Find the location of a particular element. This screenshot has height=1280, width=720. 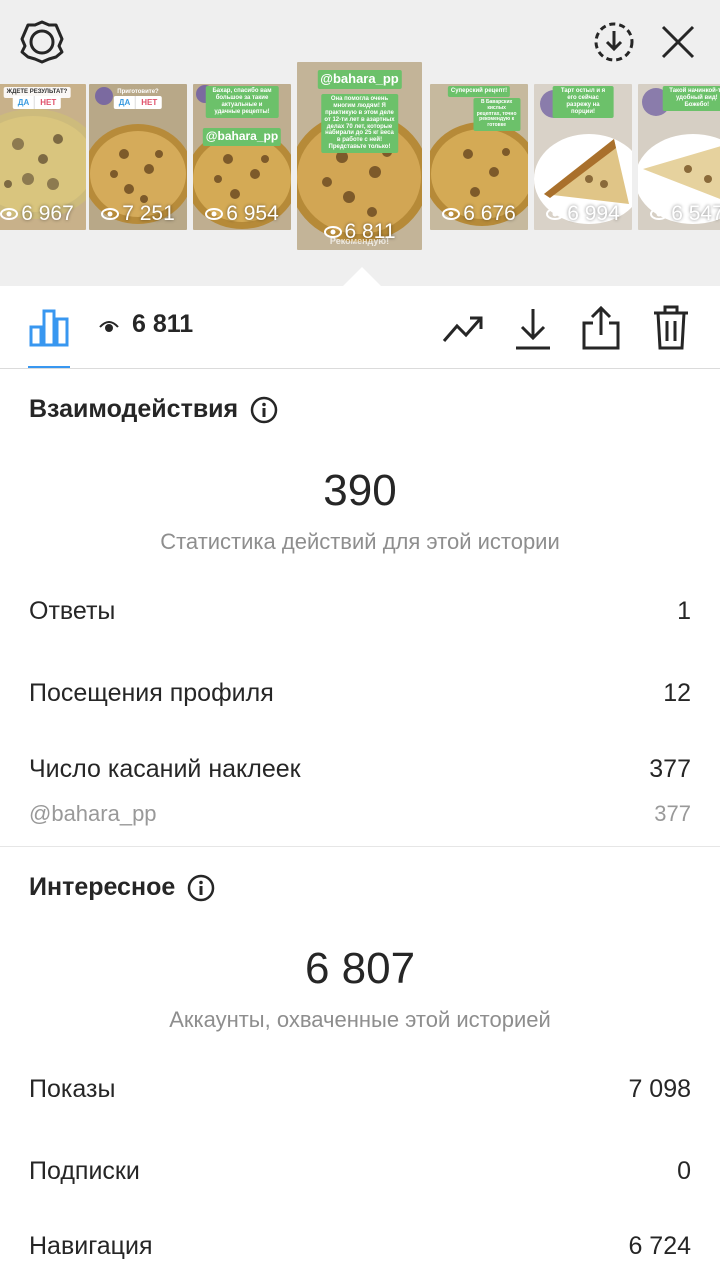

interactions-section-title: Взаимодействия is located at coordinates (153, 409).